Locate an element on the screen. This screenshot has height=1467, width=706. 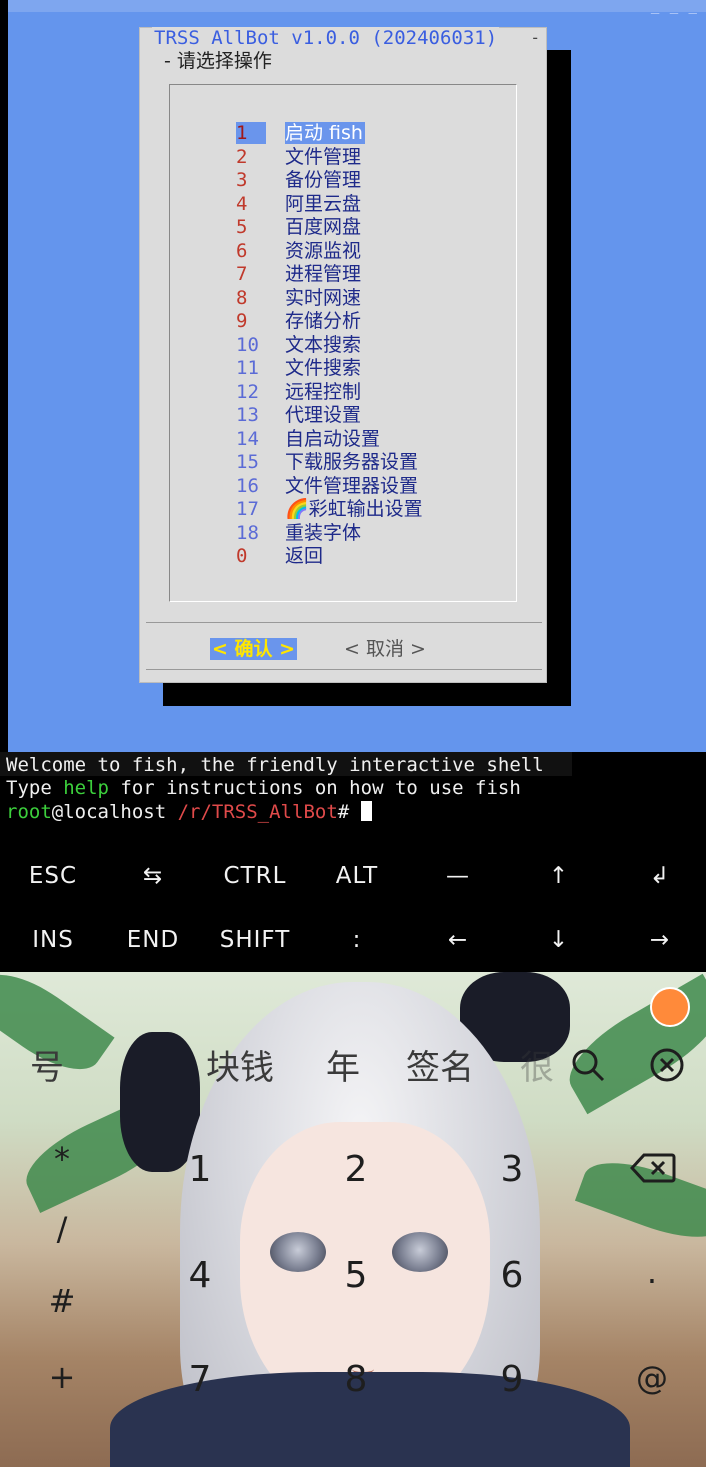
candidate-word: 签名 is located at coordinates (440, 1068).